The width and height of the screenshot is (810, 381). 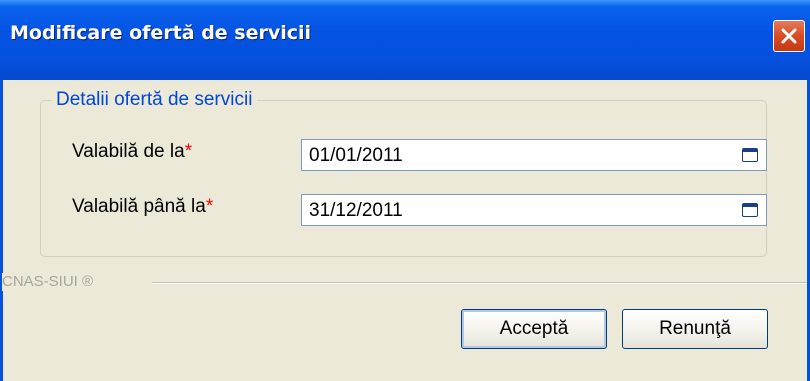 I want to click on valid-from-date-field: 01/01/2011, so click(x=534, y=155).